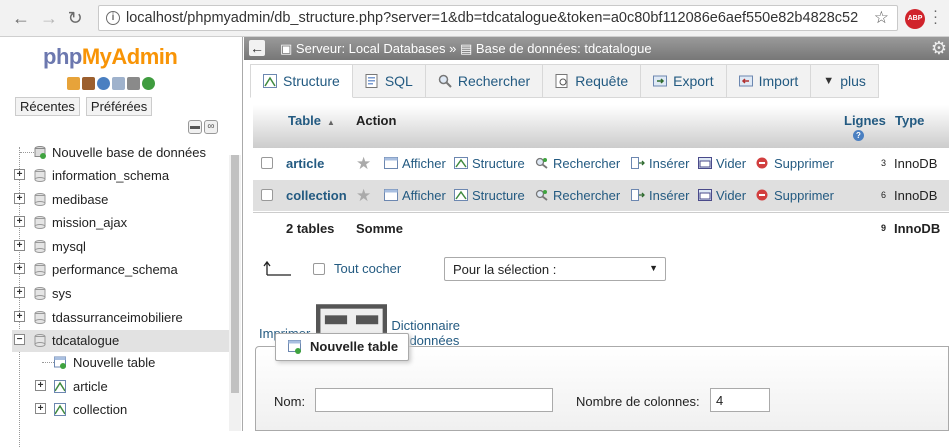  What do you see at coordinates (371, 48) in the screenshot?
I see `breadcrumb-server: Serveur: Local Databases` at bounding box center [371, 48].